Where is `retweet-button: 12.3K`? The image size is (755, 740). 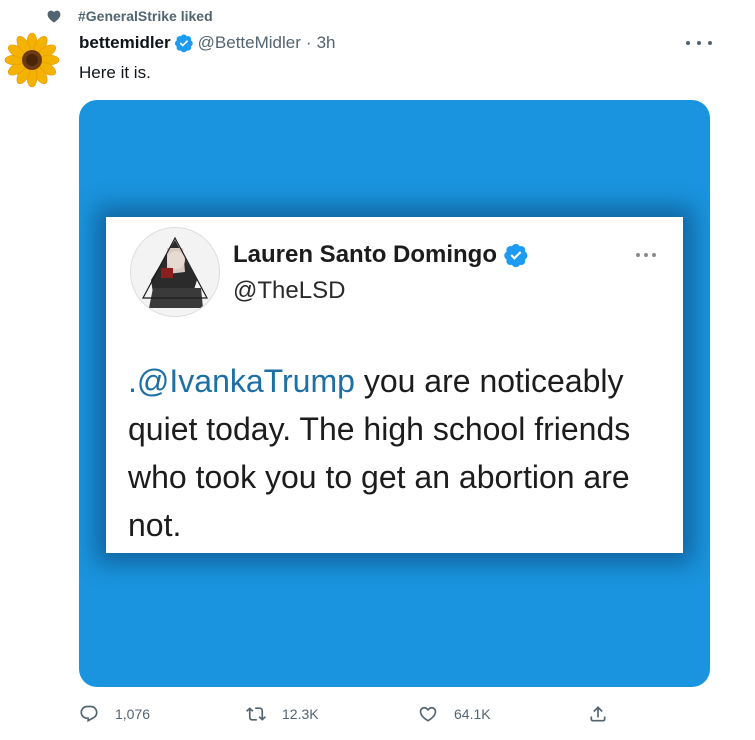 retweet-button: 12.3K is located at coordinates (282, 714).